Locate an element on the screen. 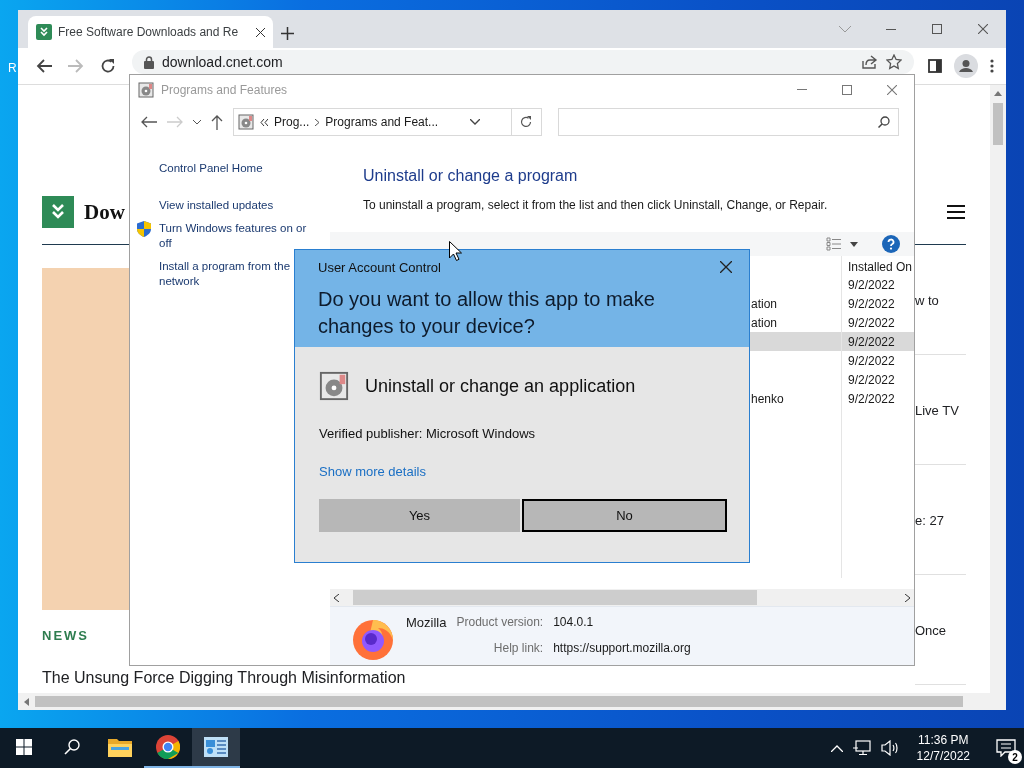  article-title: w to is located at coordinates (927, 300).